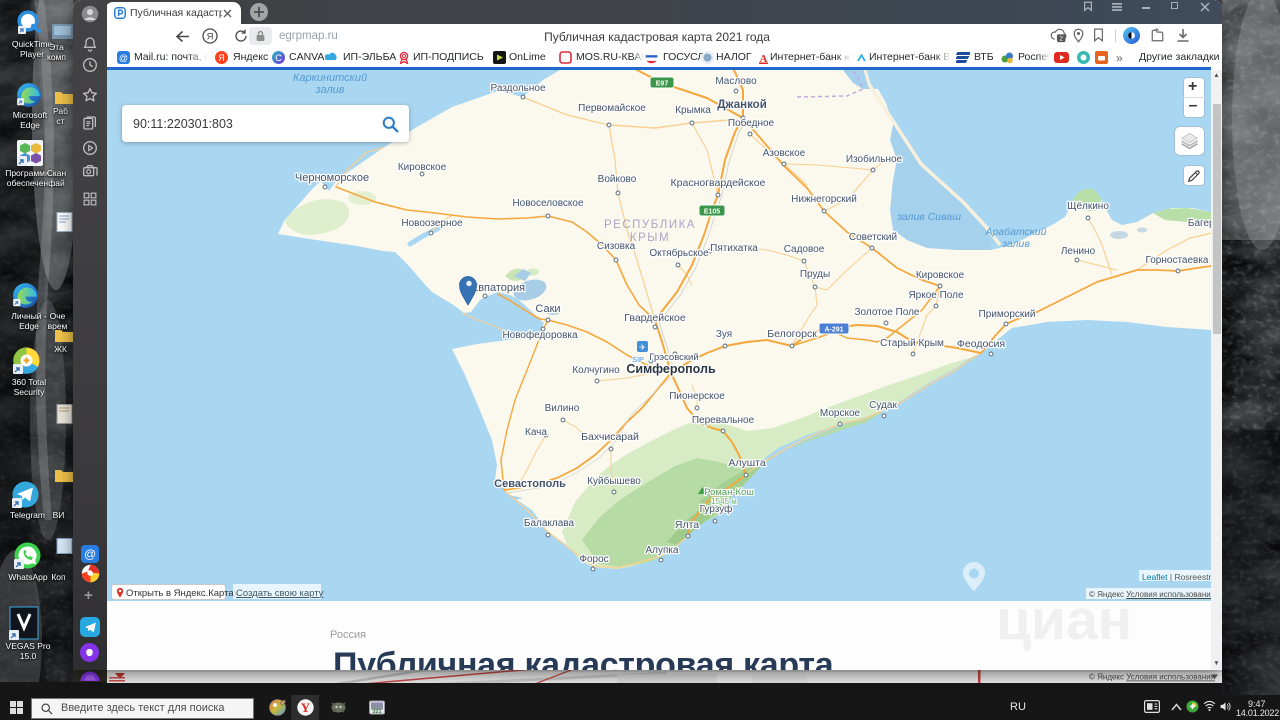 The height and width of the screenshot is (720, 1280). I want to click on svg-text: Белогорск, so click(792, 334).